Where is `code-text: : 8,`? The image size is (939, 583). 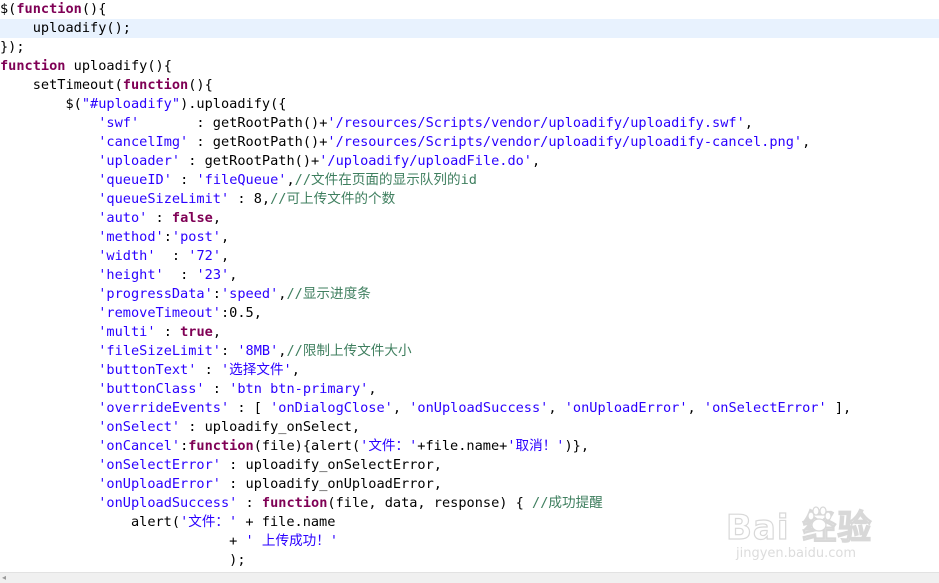
code-text: : 8, is located at coordinates (250, 199).